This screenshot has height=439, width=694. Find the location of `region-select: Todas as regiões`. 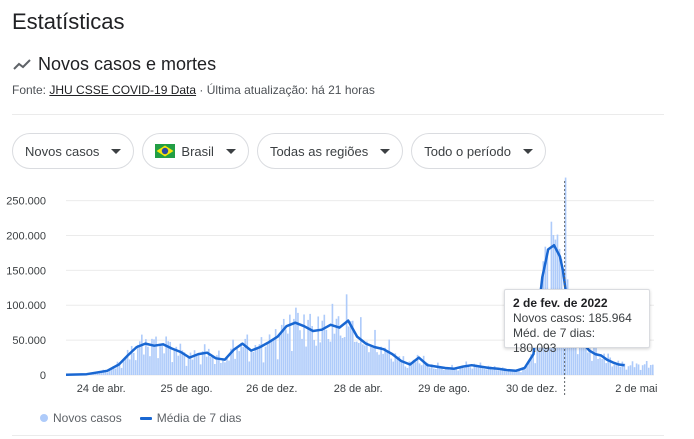

region-select: Todas as regiões is located at coordinates (330, 151).